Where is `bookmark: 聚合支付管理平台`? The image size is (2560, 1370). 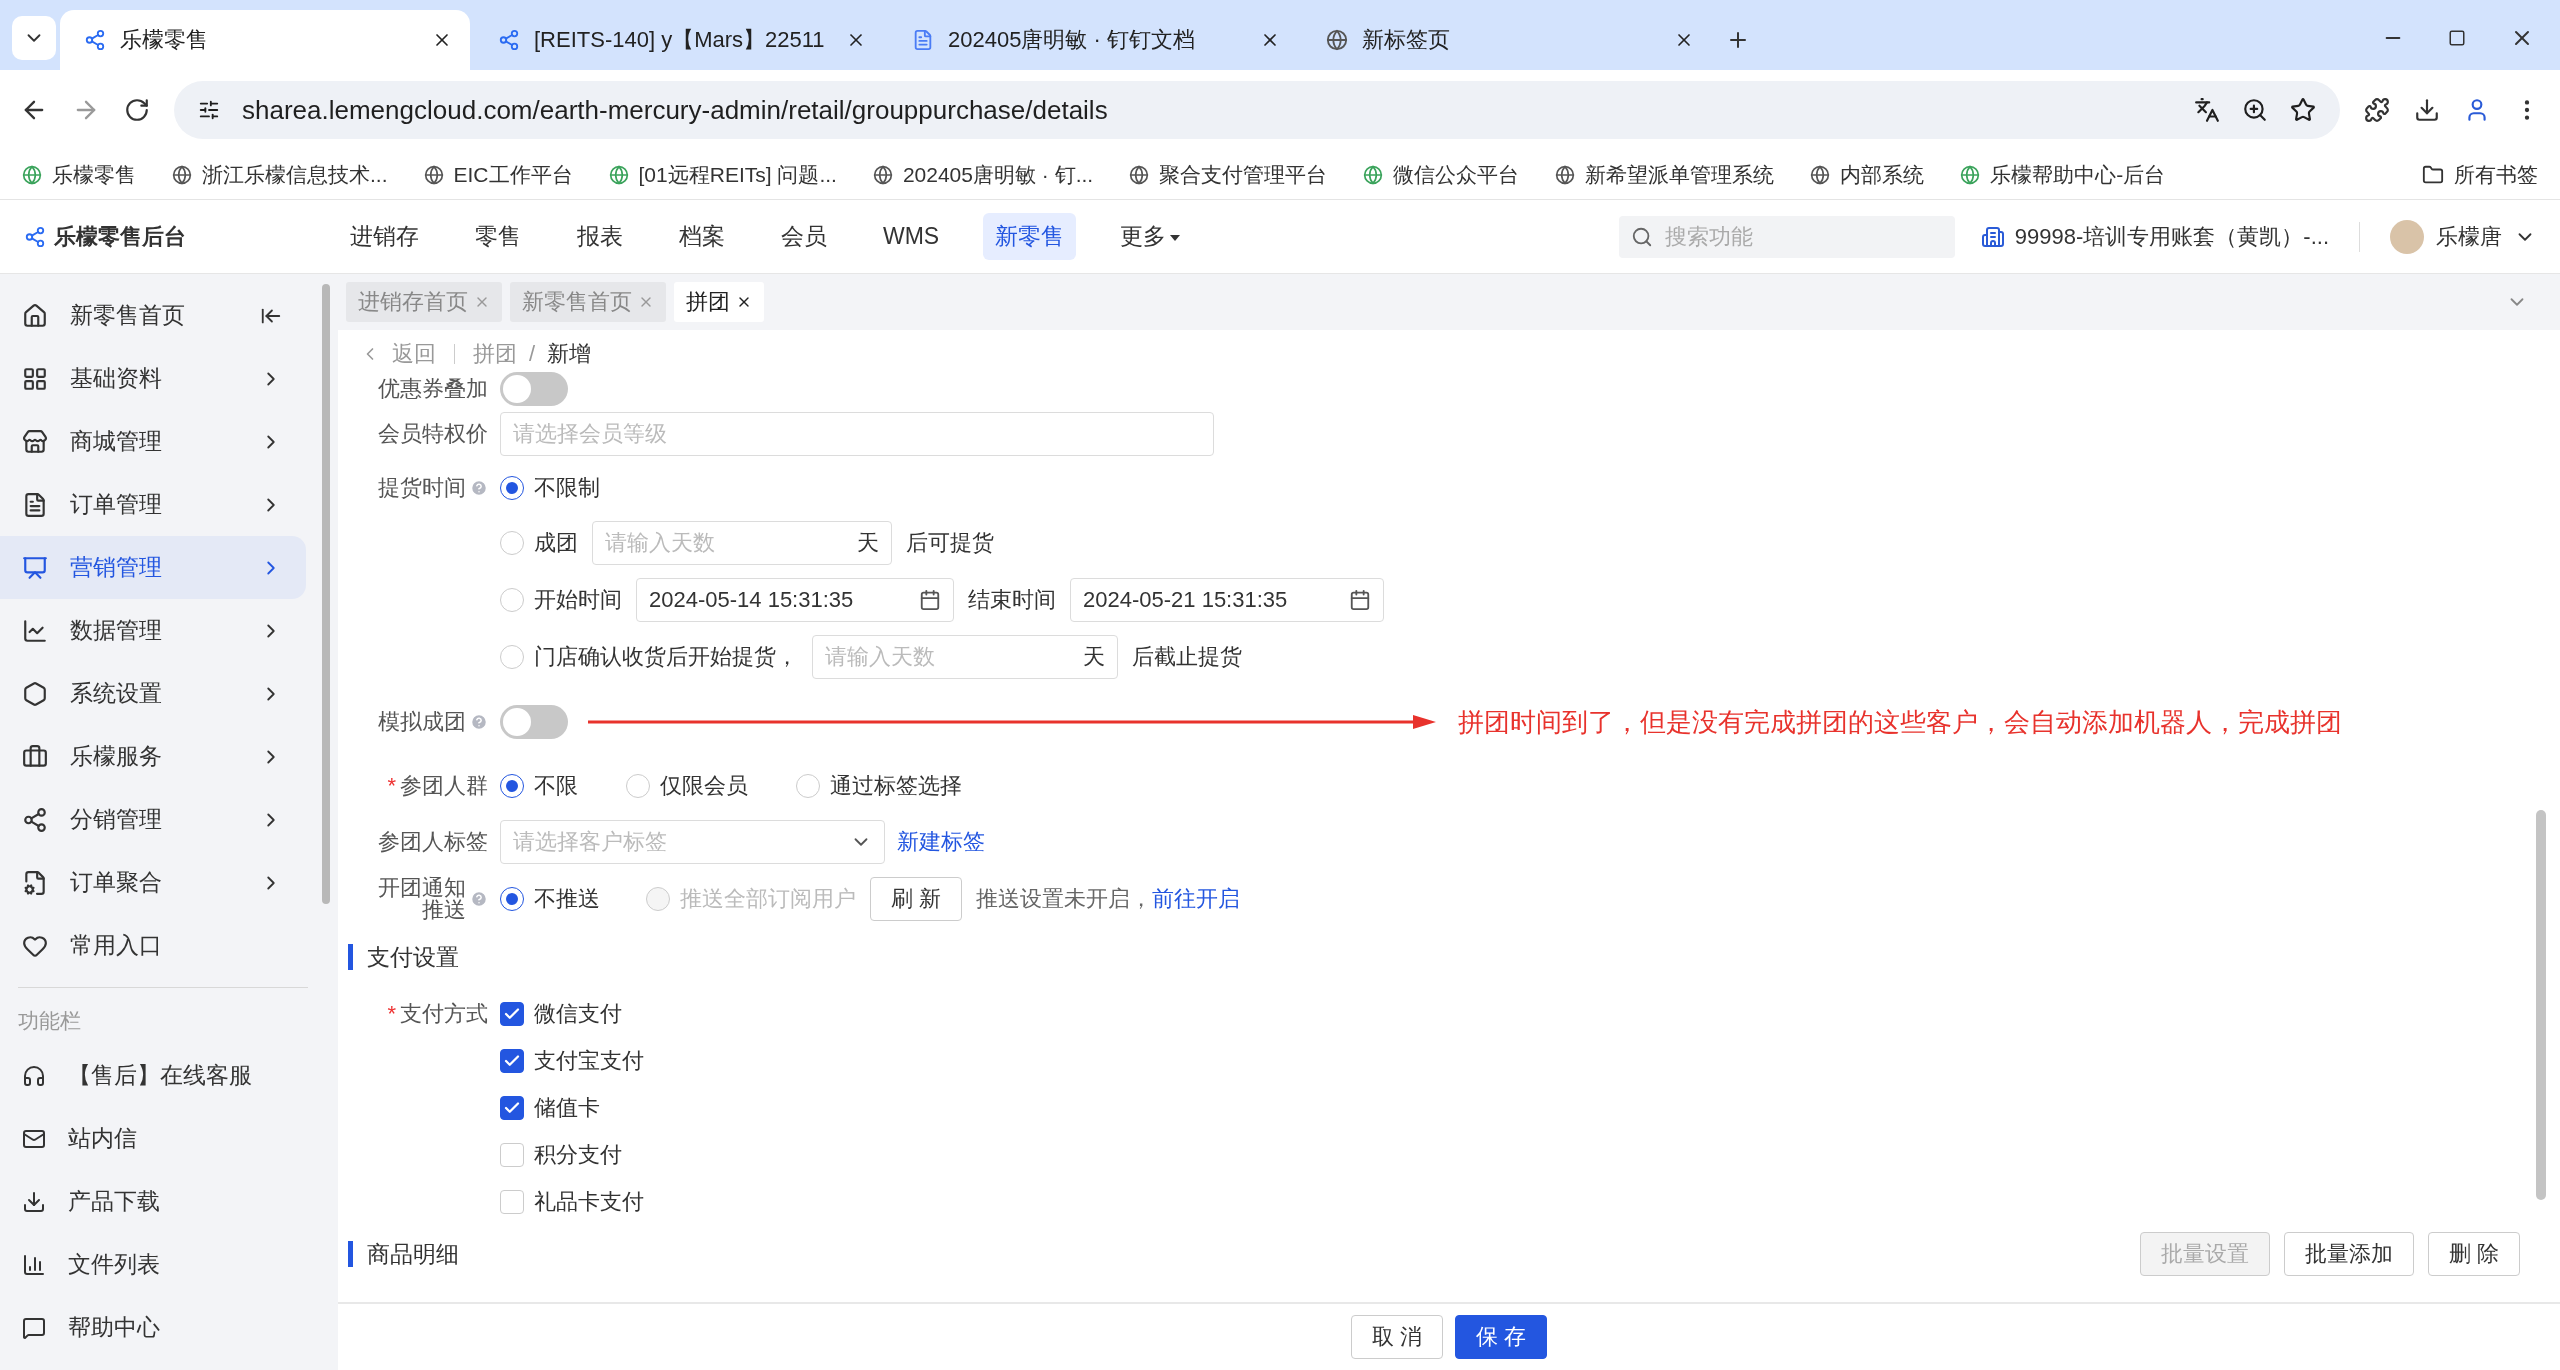
bookmark: 聚合支付管理平台 is located at coordinates (1228, 174).